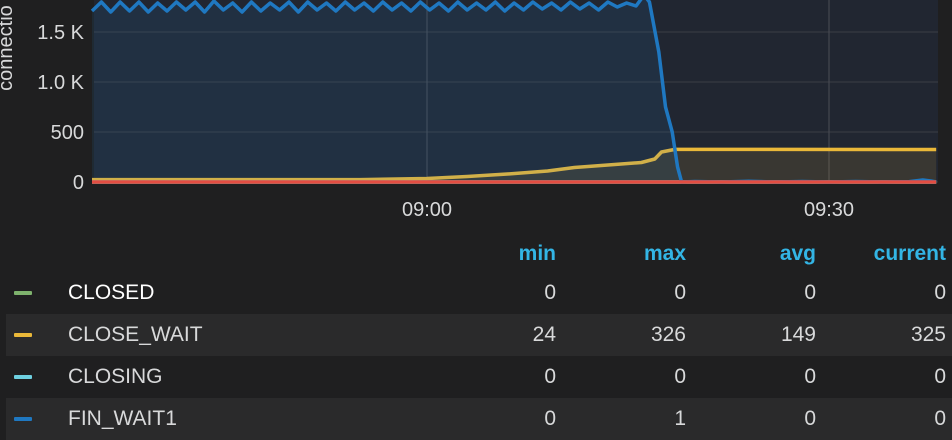 The height and width of the screenshot is (440, 952). I want to click on legend-header-swatch, so click(37, 254).